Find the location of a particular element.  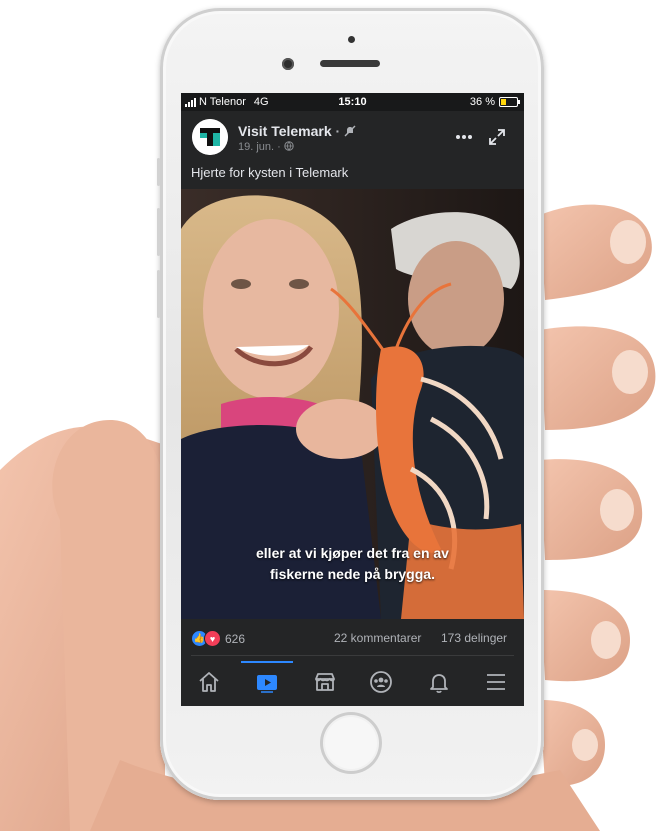

volume-up-button is located at coordinates (158, 232).